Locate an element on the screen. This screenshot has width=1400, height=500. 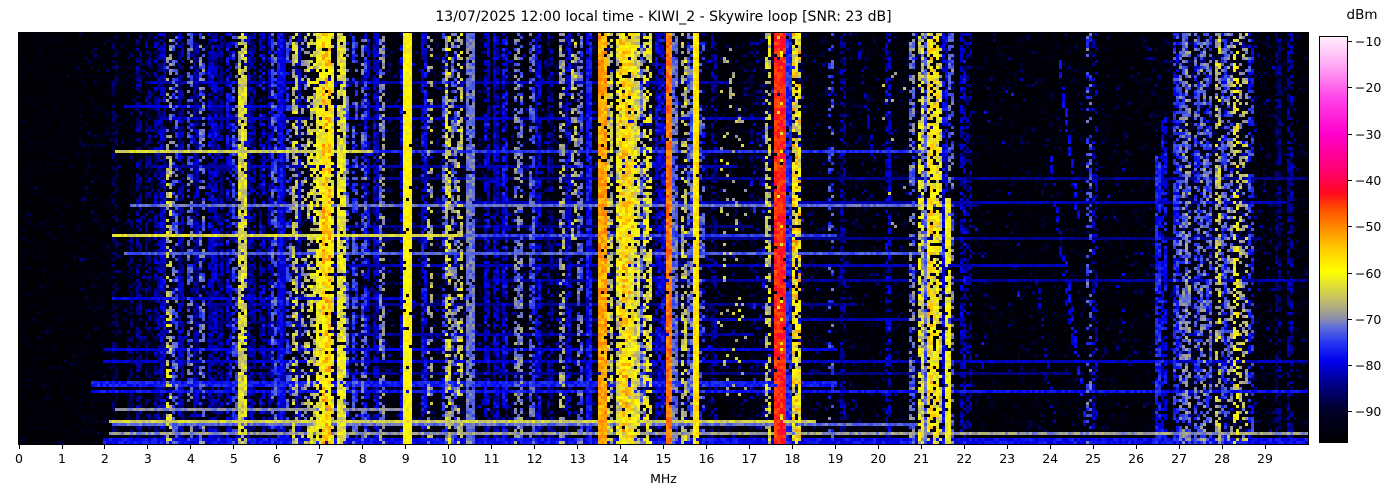
x-tick-label: 24 is located at coordinates (1050, 458).